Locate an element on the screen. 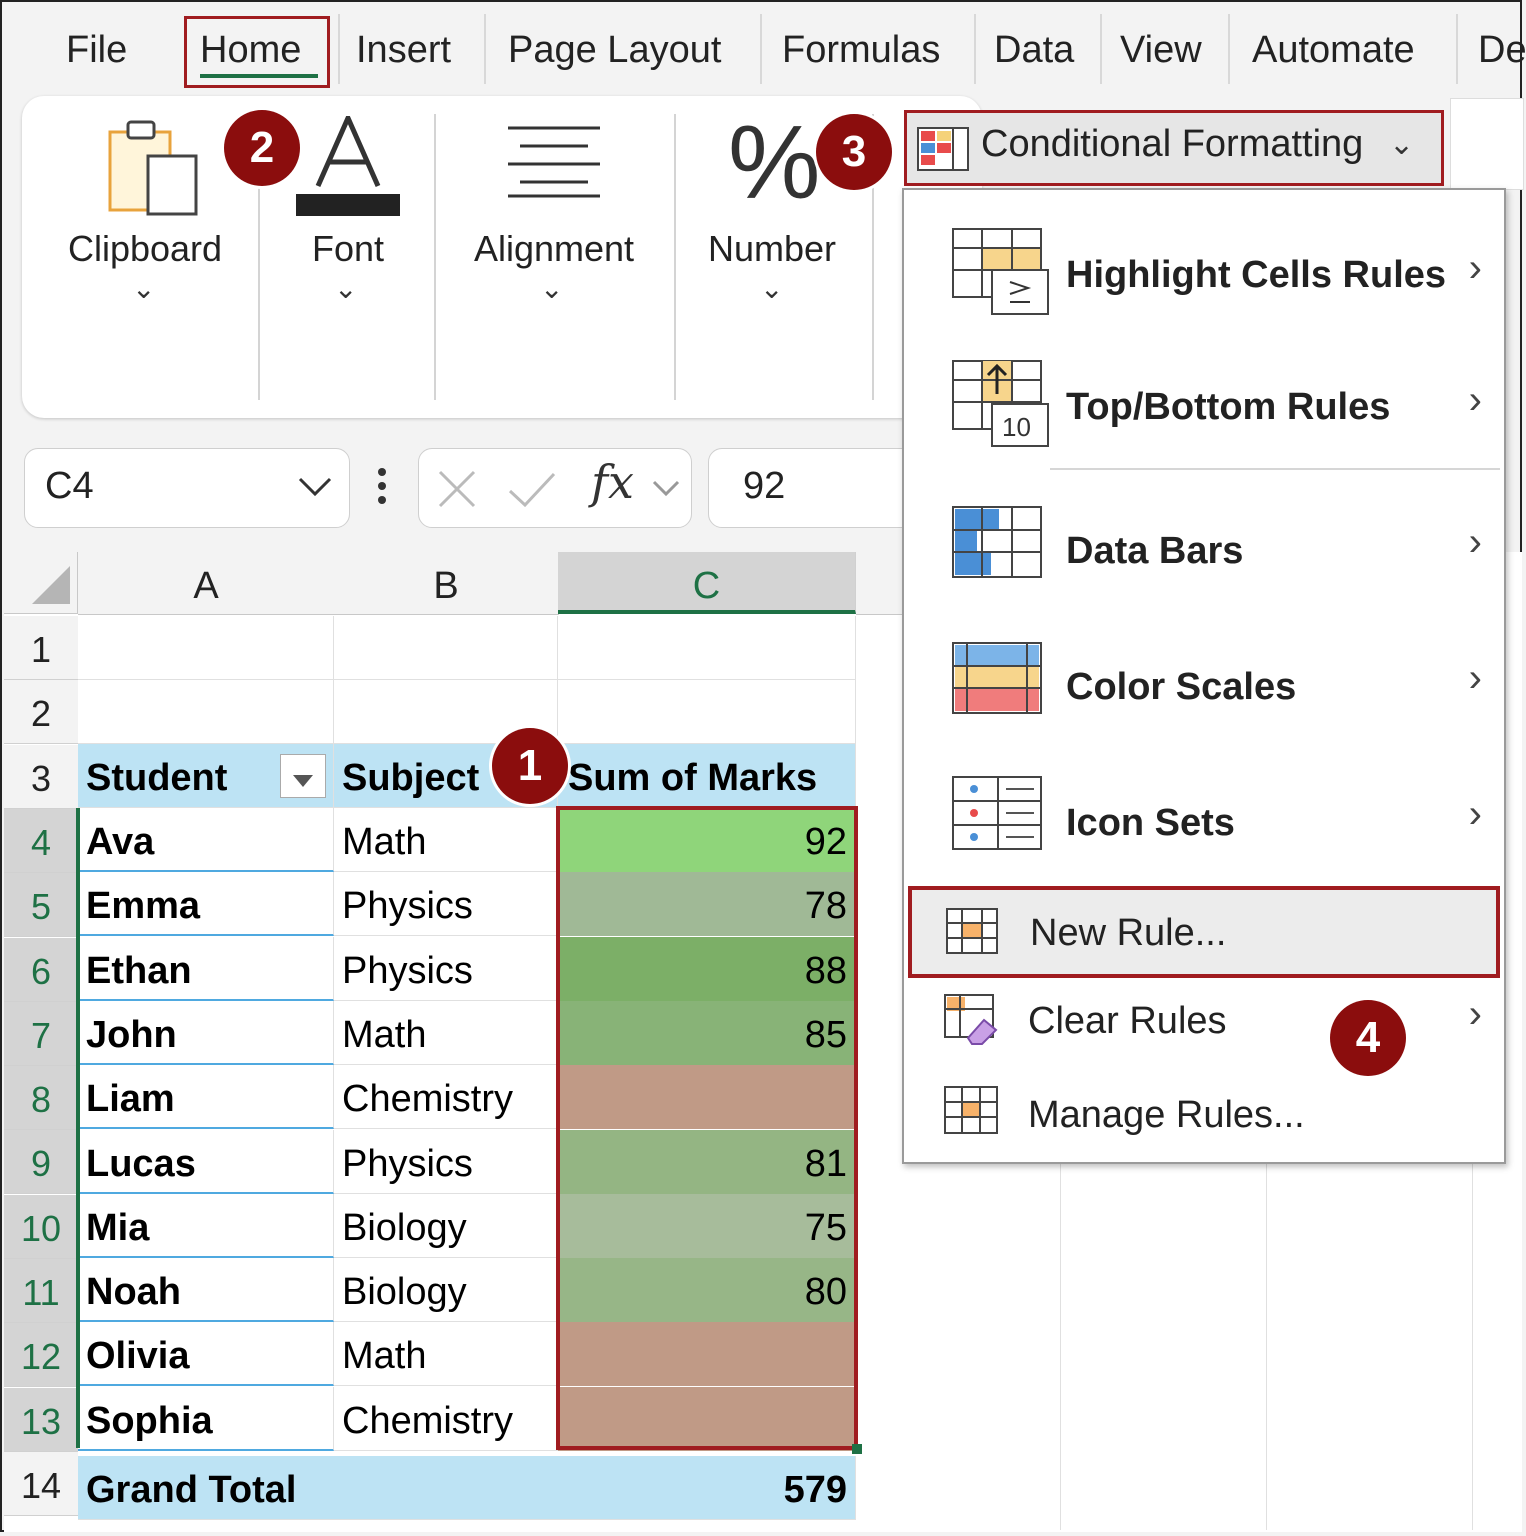 The height and width of the screenshot is (1536, 1526). menu-item-icon-sets: Icon Sets › is located at coordinates (1204, 824).